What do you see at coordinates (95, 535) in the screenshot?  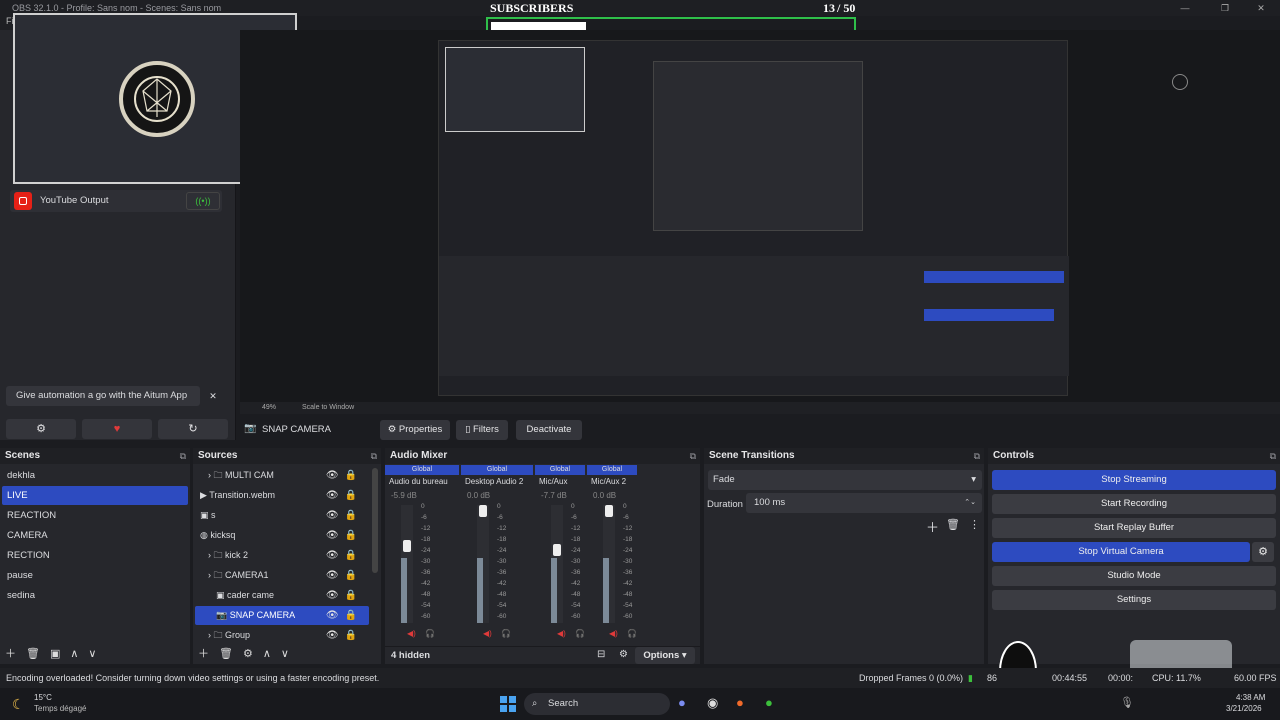 I see `scene-item: CAMERA` at bounding box center [95, 535].